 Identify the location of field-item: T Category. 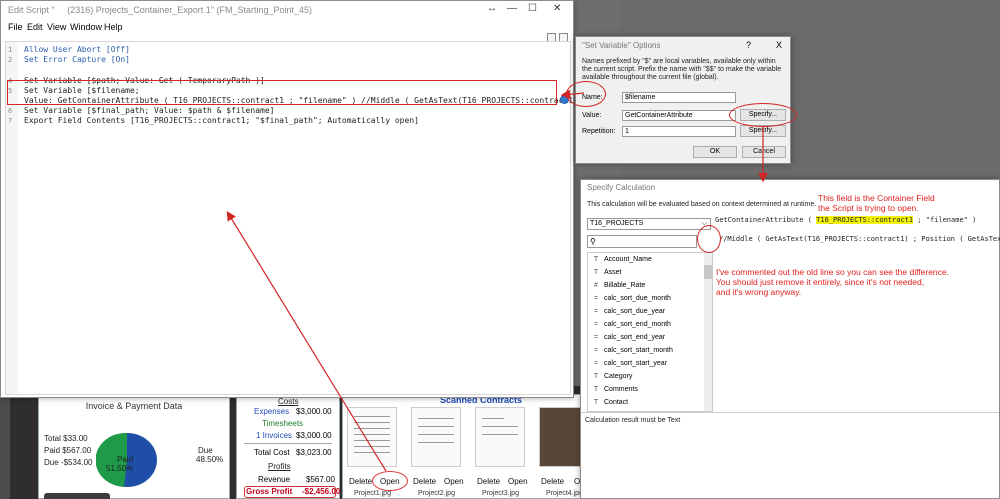
(612, 376).